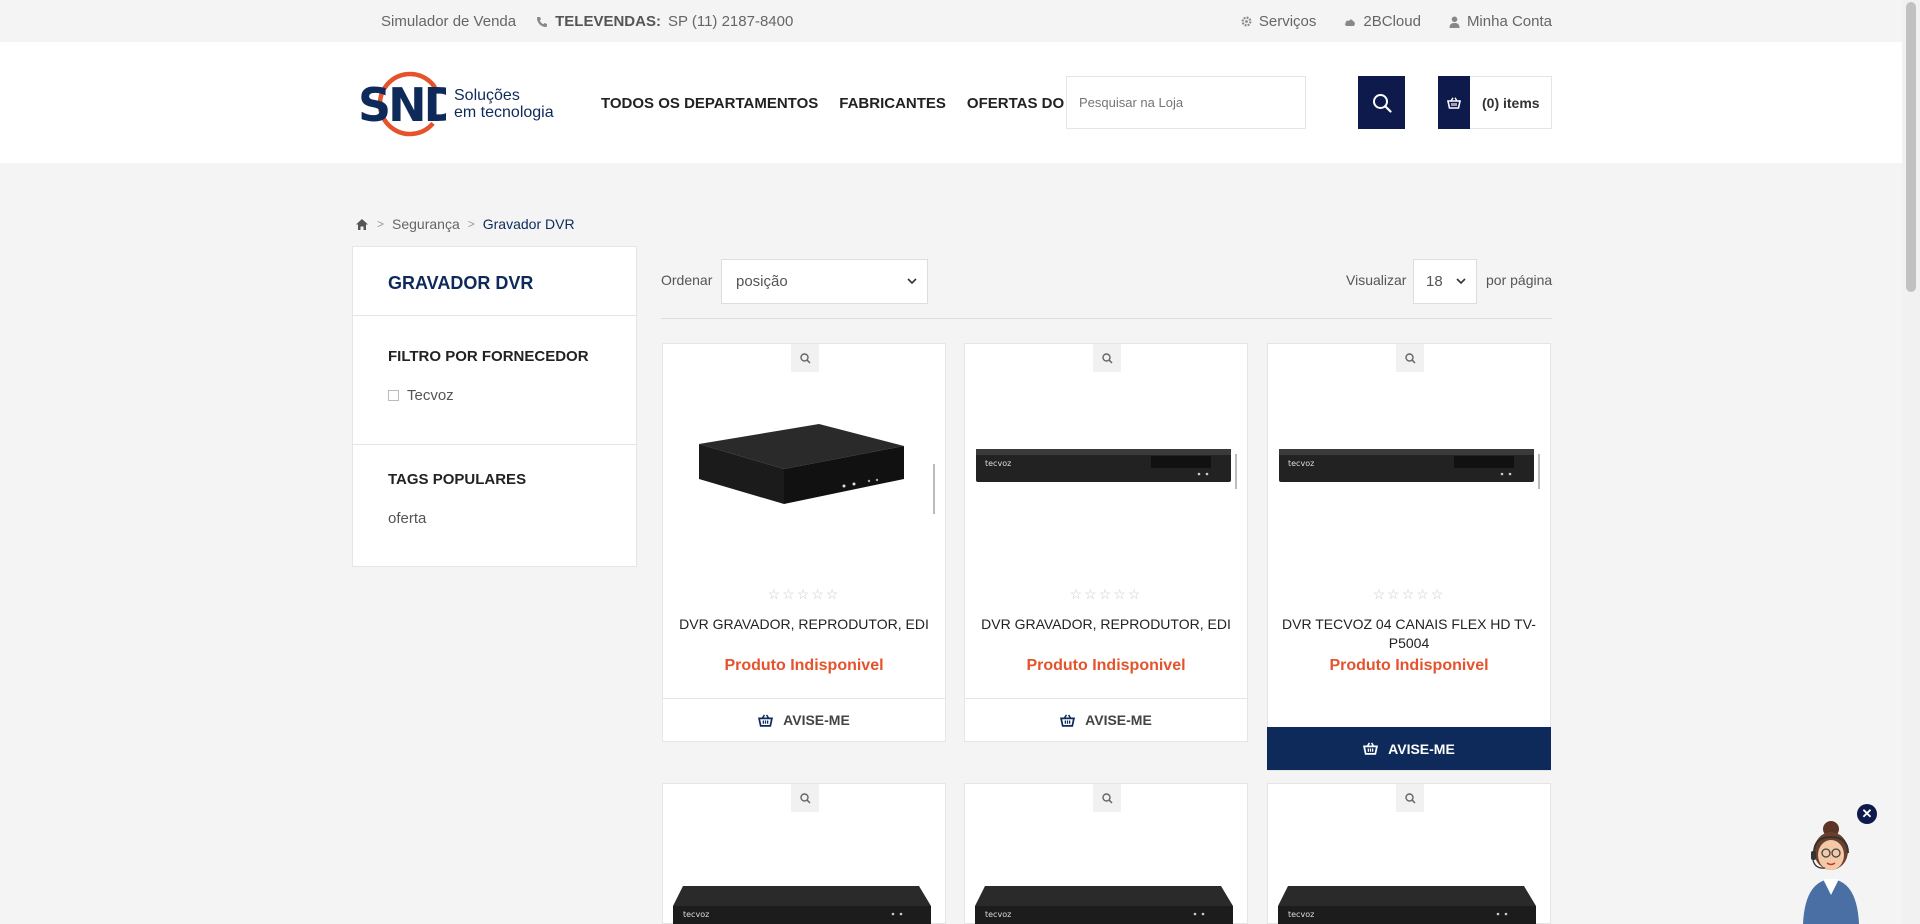  What do you see at coordinates (542, 21) in the screenshot?
I see `phone-icon` at bounding box center [542, 21].